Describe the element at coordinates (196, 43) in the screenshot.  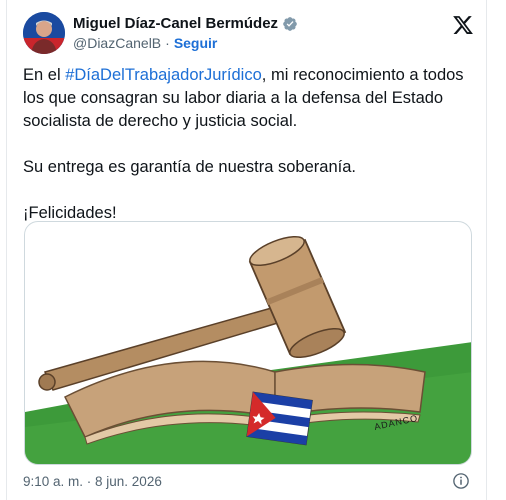
I see `follow-button: Seguir` at that location.